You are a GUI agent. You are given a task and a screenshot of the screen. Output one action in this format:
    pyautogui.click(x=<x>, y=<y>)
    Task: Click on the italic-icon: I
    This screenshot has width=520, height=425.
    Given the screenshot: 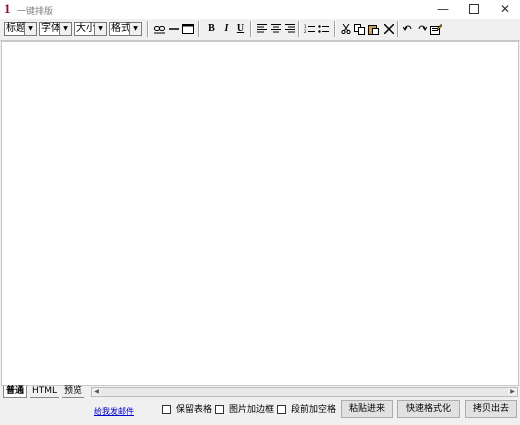 What is the action you would take?
    pyautogui.click(x=226, y=28)
    